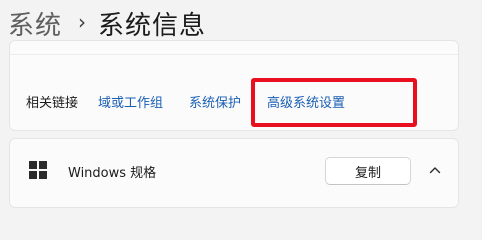 This screenshot has height=240, width=482. Describe the element at coordinates (234, 54) in the screenshot. I see `divider` at that location.